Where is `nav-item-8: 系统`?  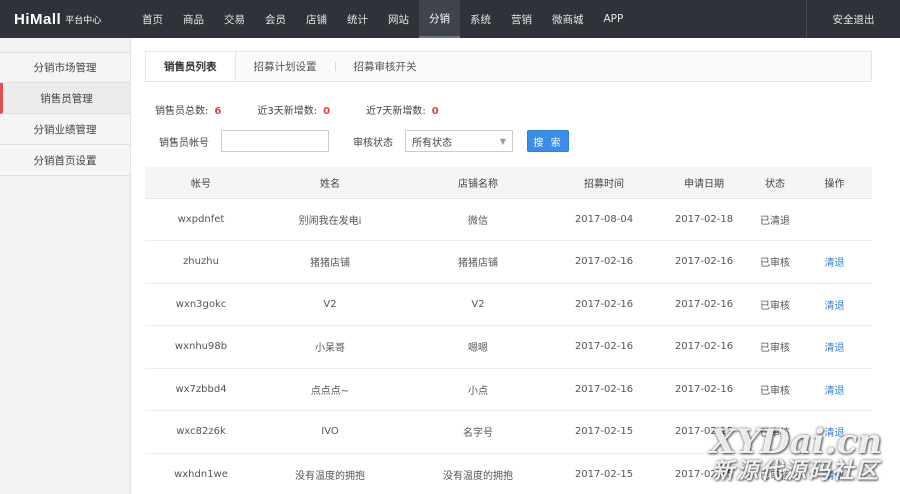
nav-item-8: 系统 is located at coordinates (480, 19).